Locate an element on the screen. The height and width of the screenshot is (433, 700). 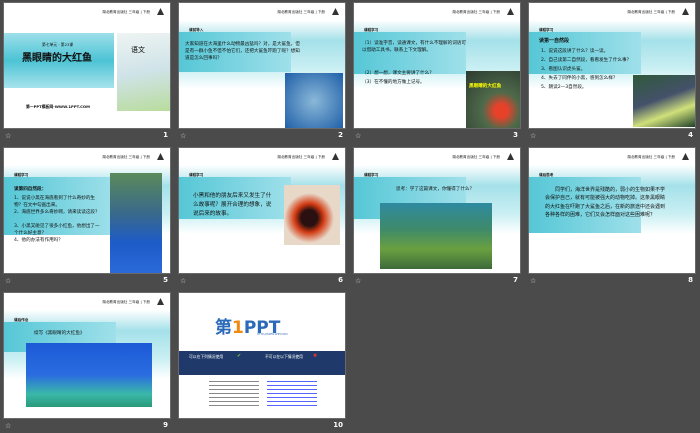
usage-banner: 可以在下列情况使用 ✔ 不可以在以下情况使用 ✖ is located at coordinates (262, 363).